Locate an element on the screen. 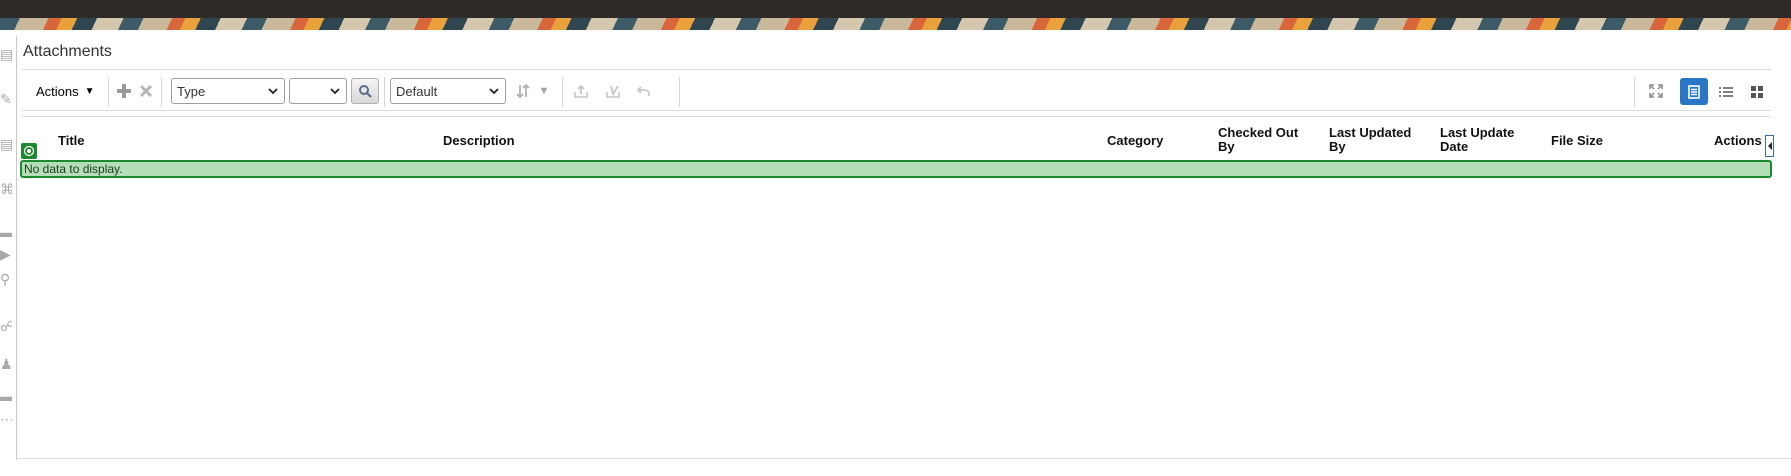 The height and width of the screenshot is (476, 1791). sort-button is located at coordinates (523, 91).